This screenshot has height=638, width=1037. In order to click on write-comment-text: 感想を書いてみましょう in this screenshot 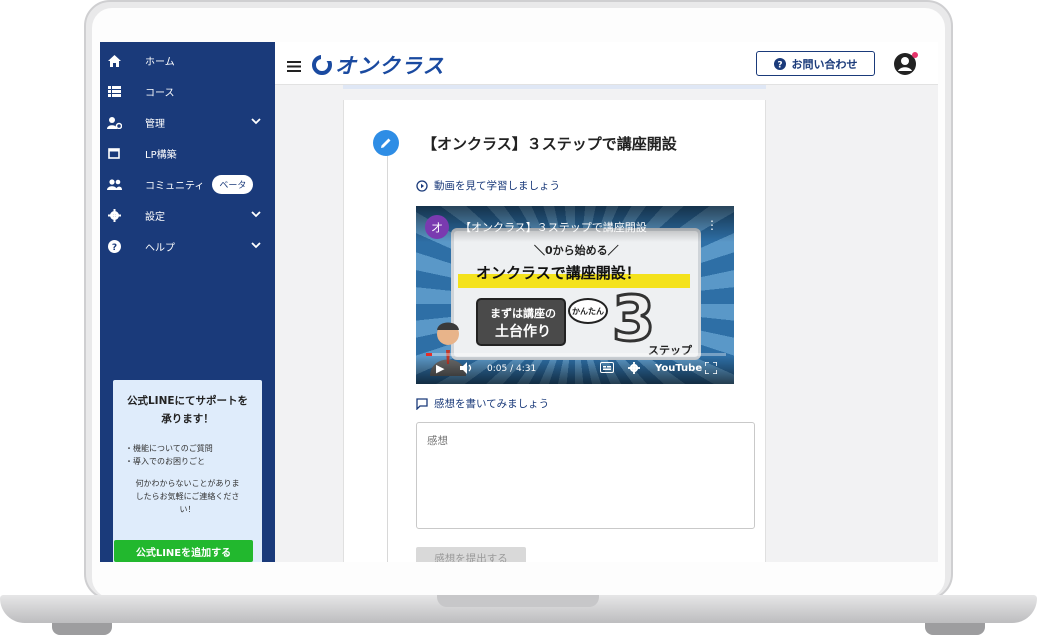, I will do `click(492, 404)`.